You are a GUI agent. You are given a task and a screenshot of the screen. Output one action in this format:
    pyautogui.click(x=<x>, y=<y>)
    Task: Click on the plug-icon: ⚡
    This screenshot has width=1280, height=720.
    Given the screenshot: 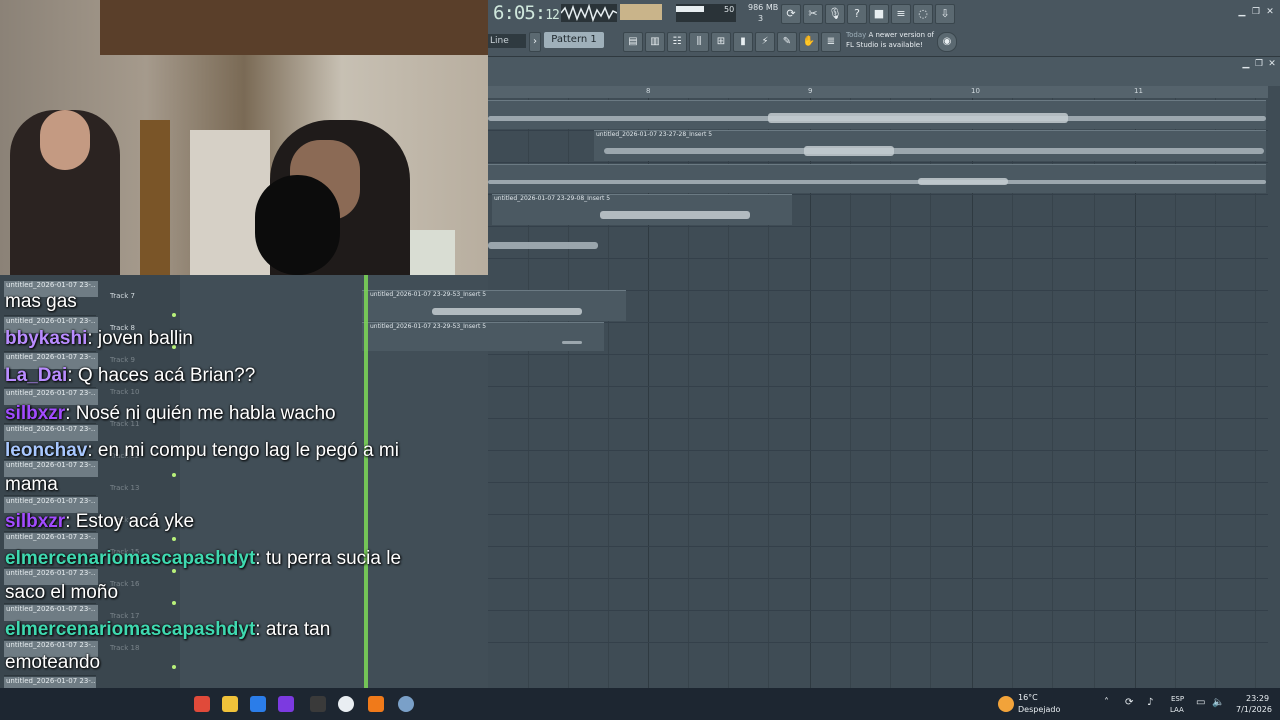 What is the action you would take?
    pyautogui.click(x=765, y=42)
    